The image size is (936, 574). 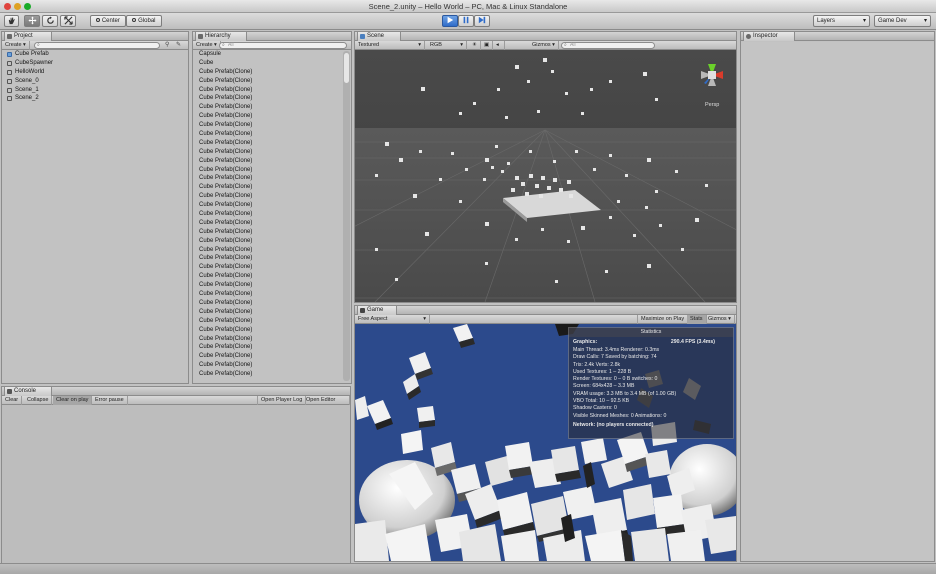 I want to click on project-search-input: ⌕, so click(x=97, y=45).